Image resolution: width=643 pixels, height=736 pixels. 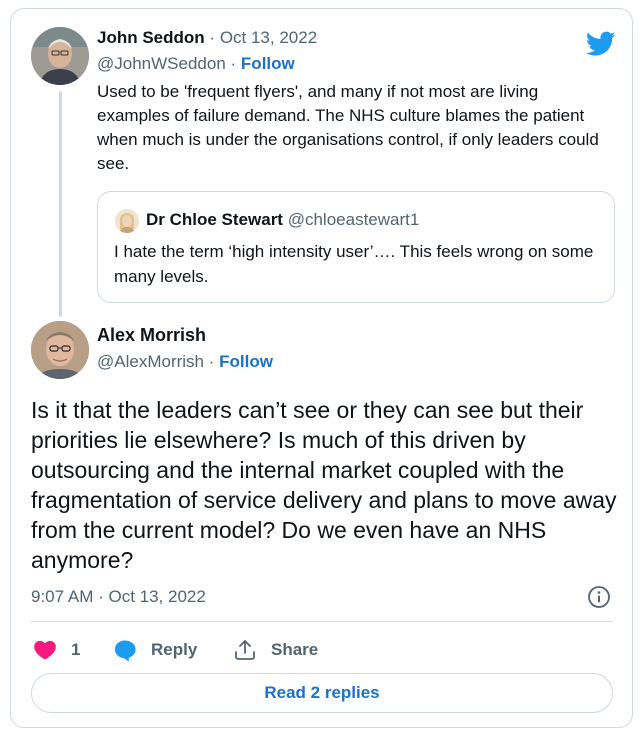 I want to click on share-icon, so click(x=245, y=650).